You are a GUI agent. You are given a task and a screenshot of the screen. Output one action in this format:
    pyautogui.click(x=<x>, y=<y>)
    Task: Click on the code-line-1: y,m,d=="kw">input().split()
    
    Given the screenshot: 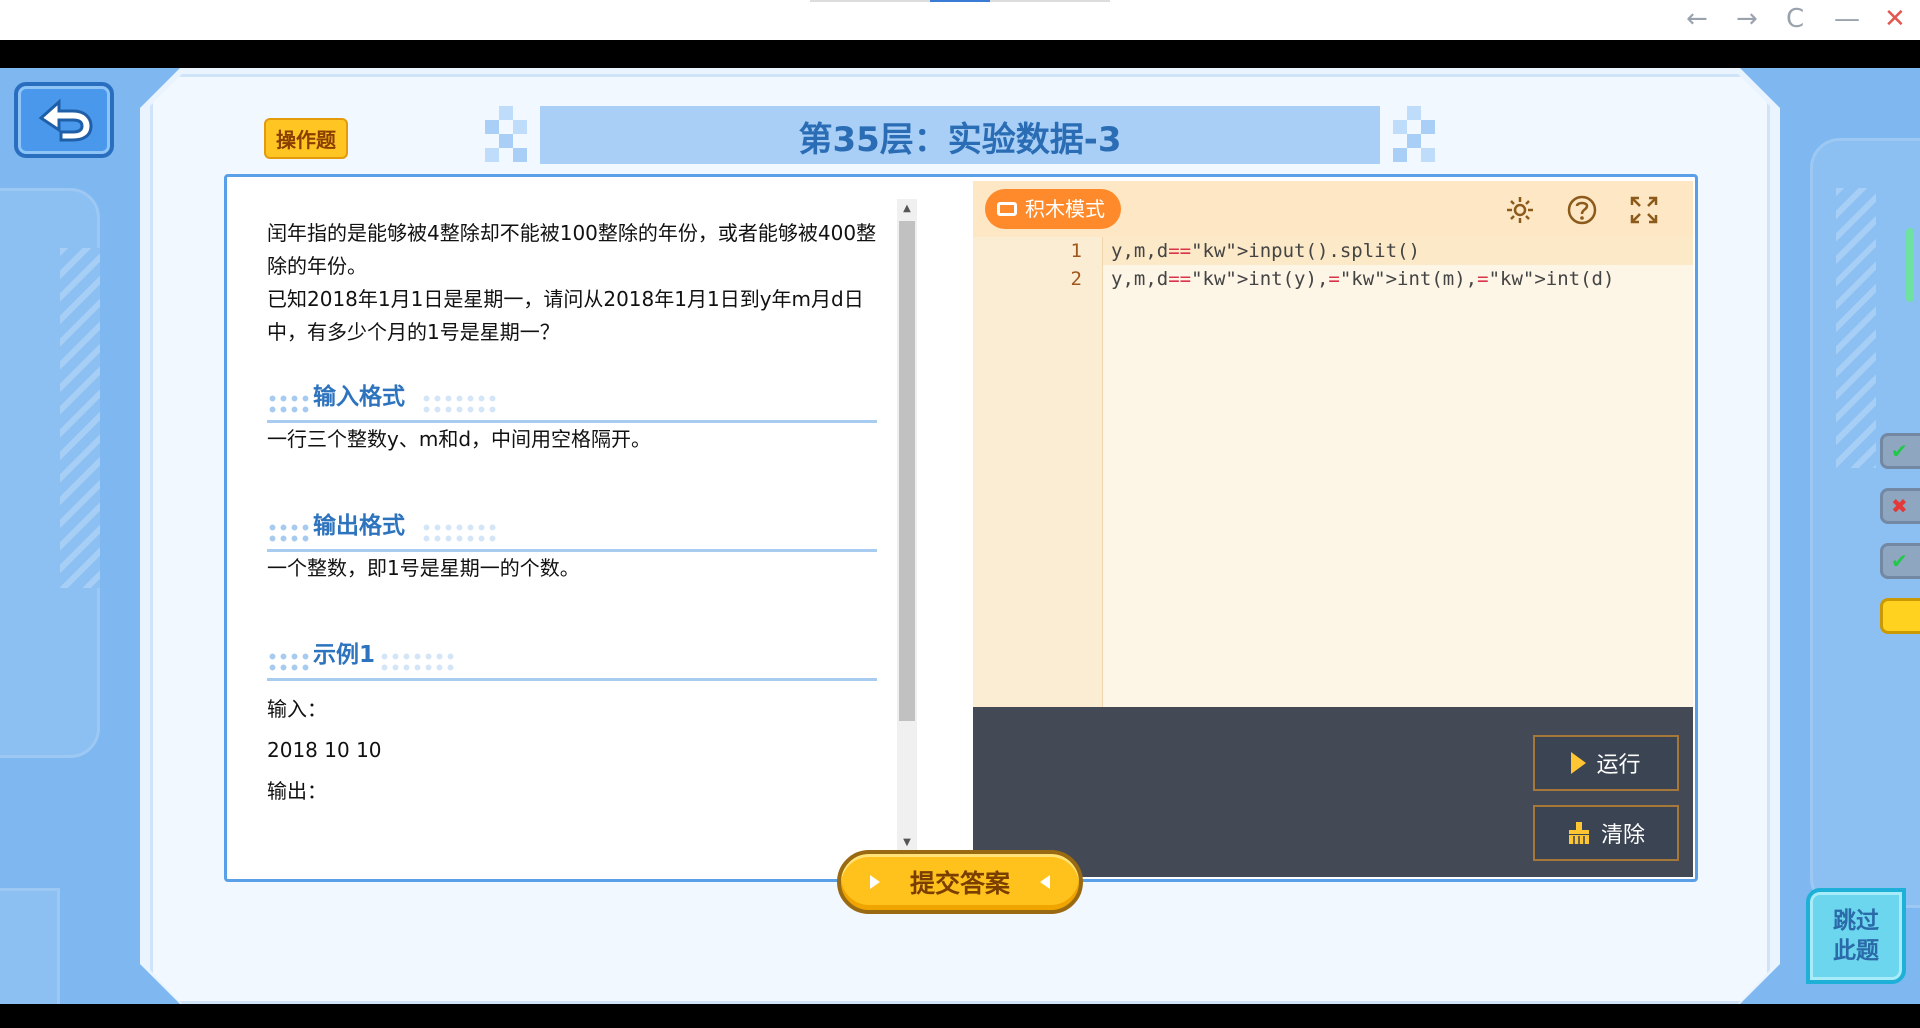 What is the action you would take?
    pyautogui.click(x=1398, y=251)
    